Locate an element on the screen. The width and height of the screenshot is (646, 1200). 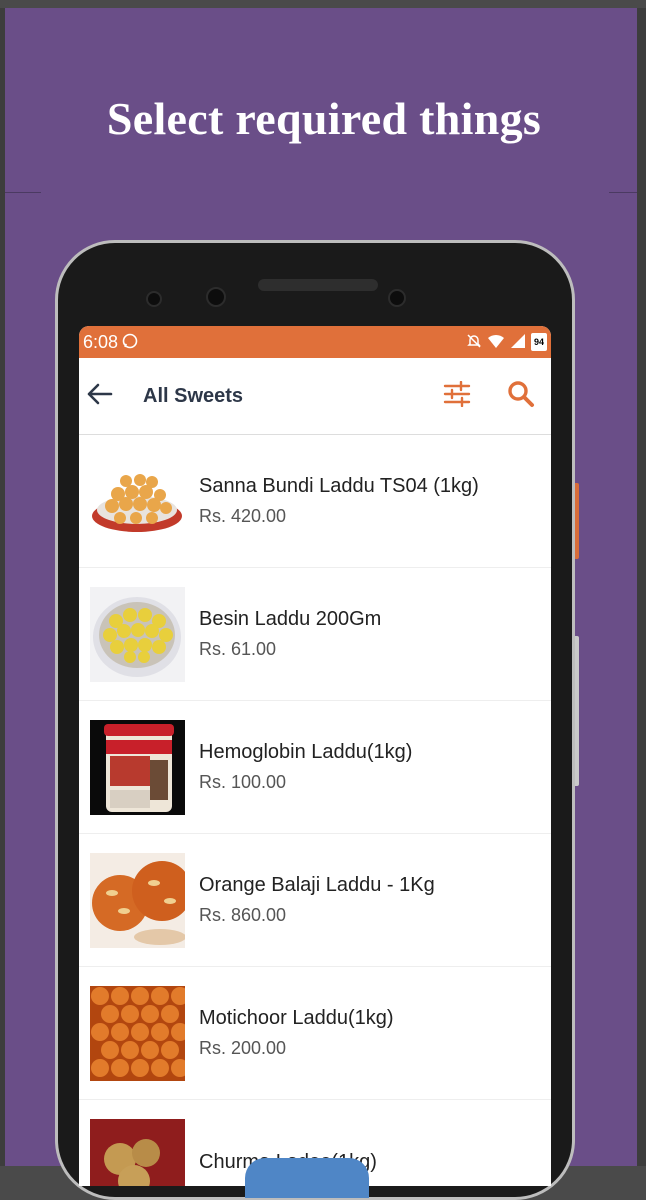
right-divider is located at coordinates (623, 192).